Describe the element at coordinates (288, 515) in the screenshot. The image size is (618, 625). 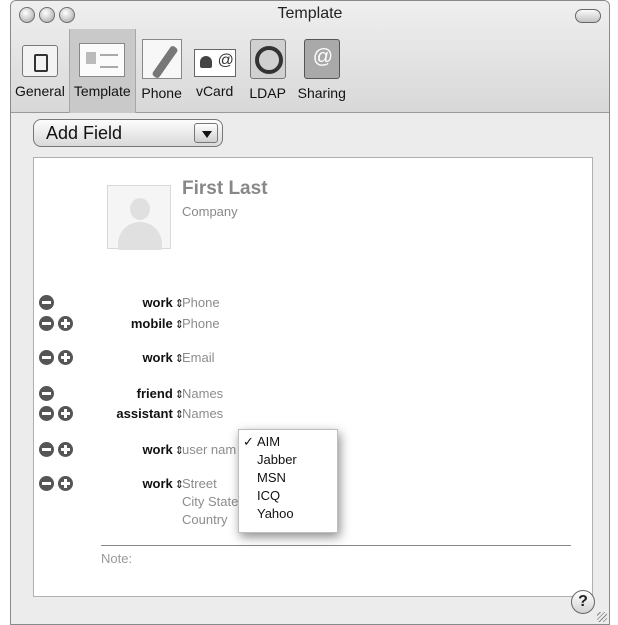
I see `menu-item-yahoo: Yahoo` at that location.